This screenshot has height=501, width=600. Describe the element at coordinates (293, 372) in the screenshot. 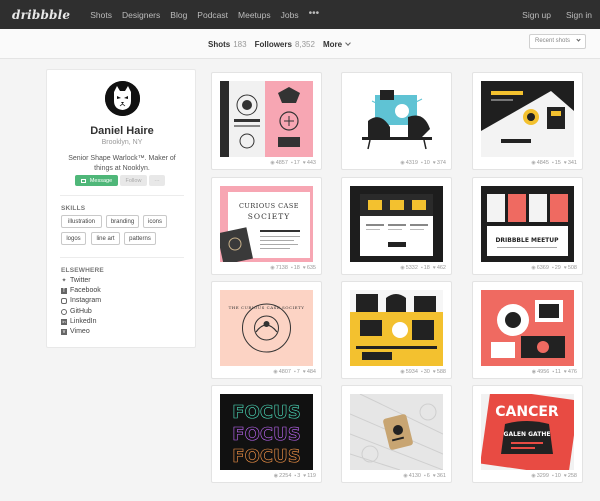

I see `shot-stats: ◉ 4807 ▪ 7 ♥ 484` at that location.